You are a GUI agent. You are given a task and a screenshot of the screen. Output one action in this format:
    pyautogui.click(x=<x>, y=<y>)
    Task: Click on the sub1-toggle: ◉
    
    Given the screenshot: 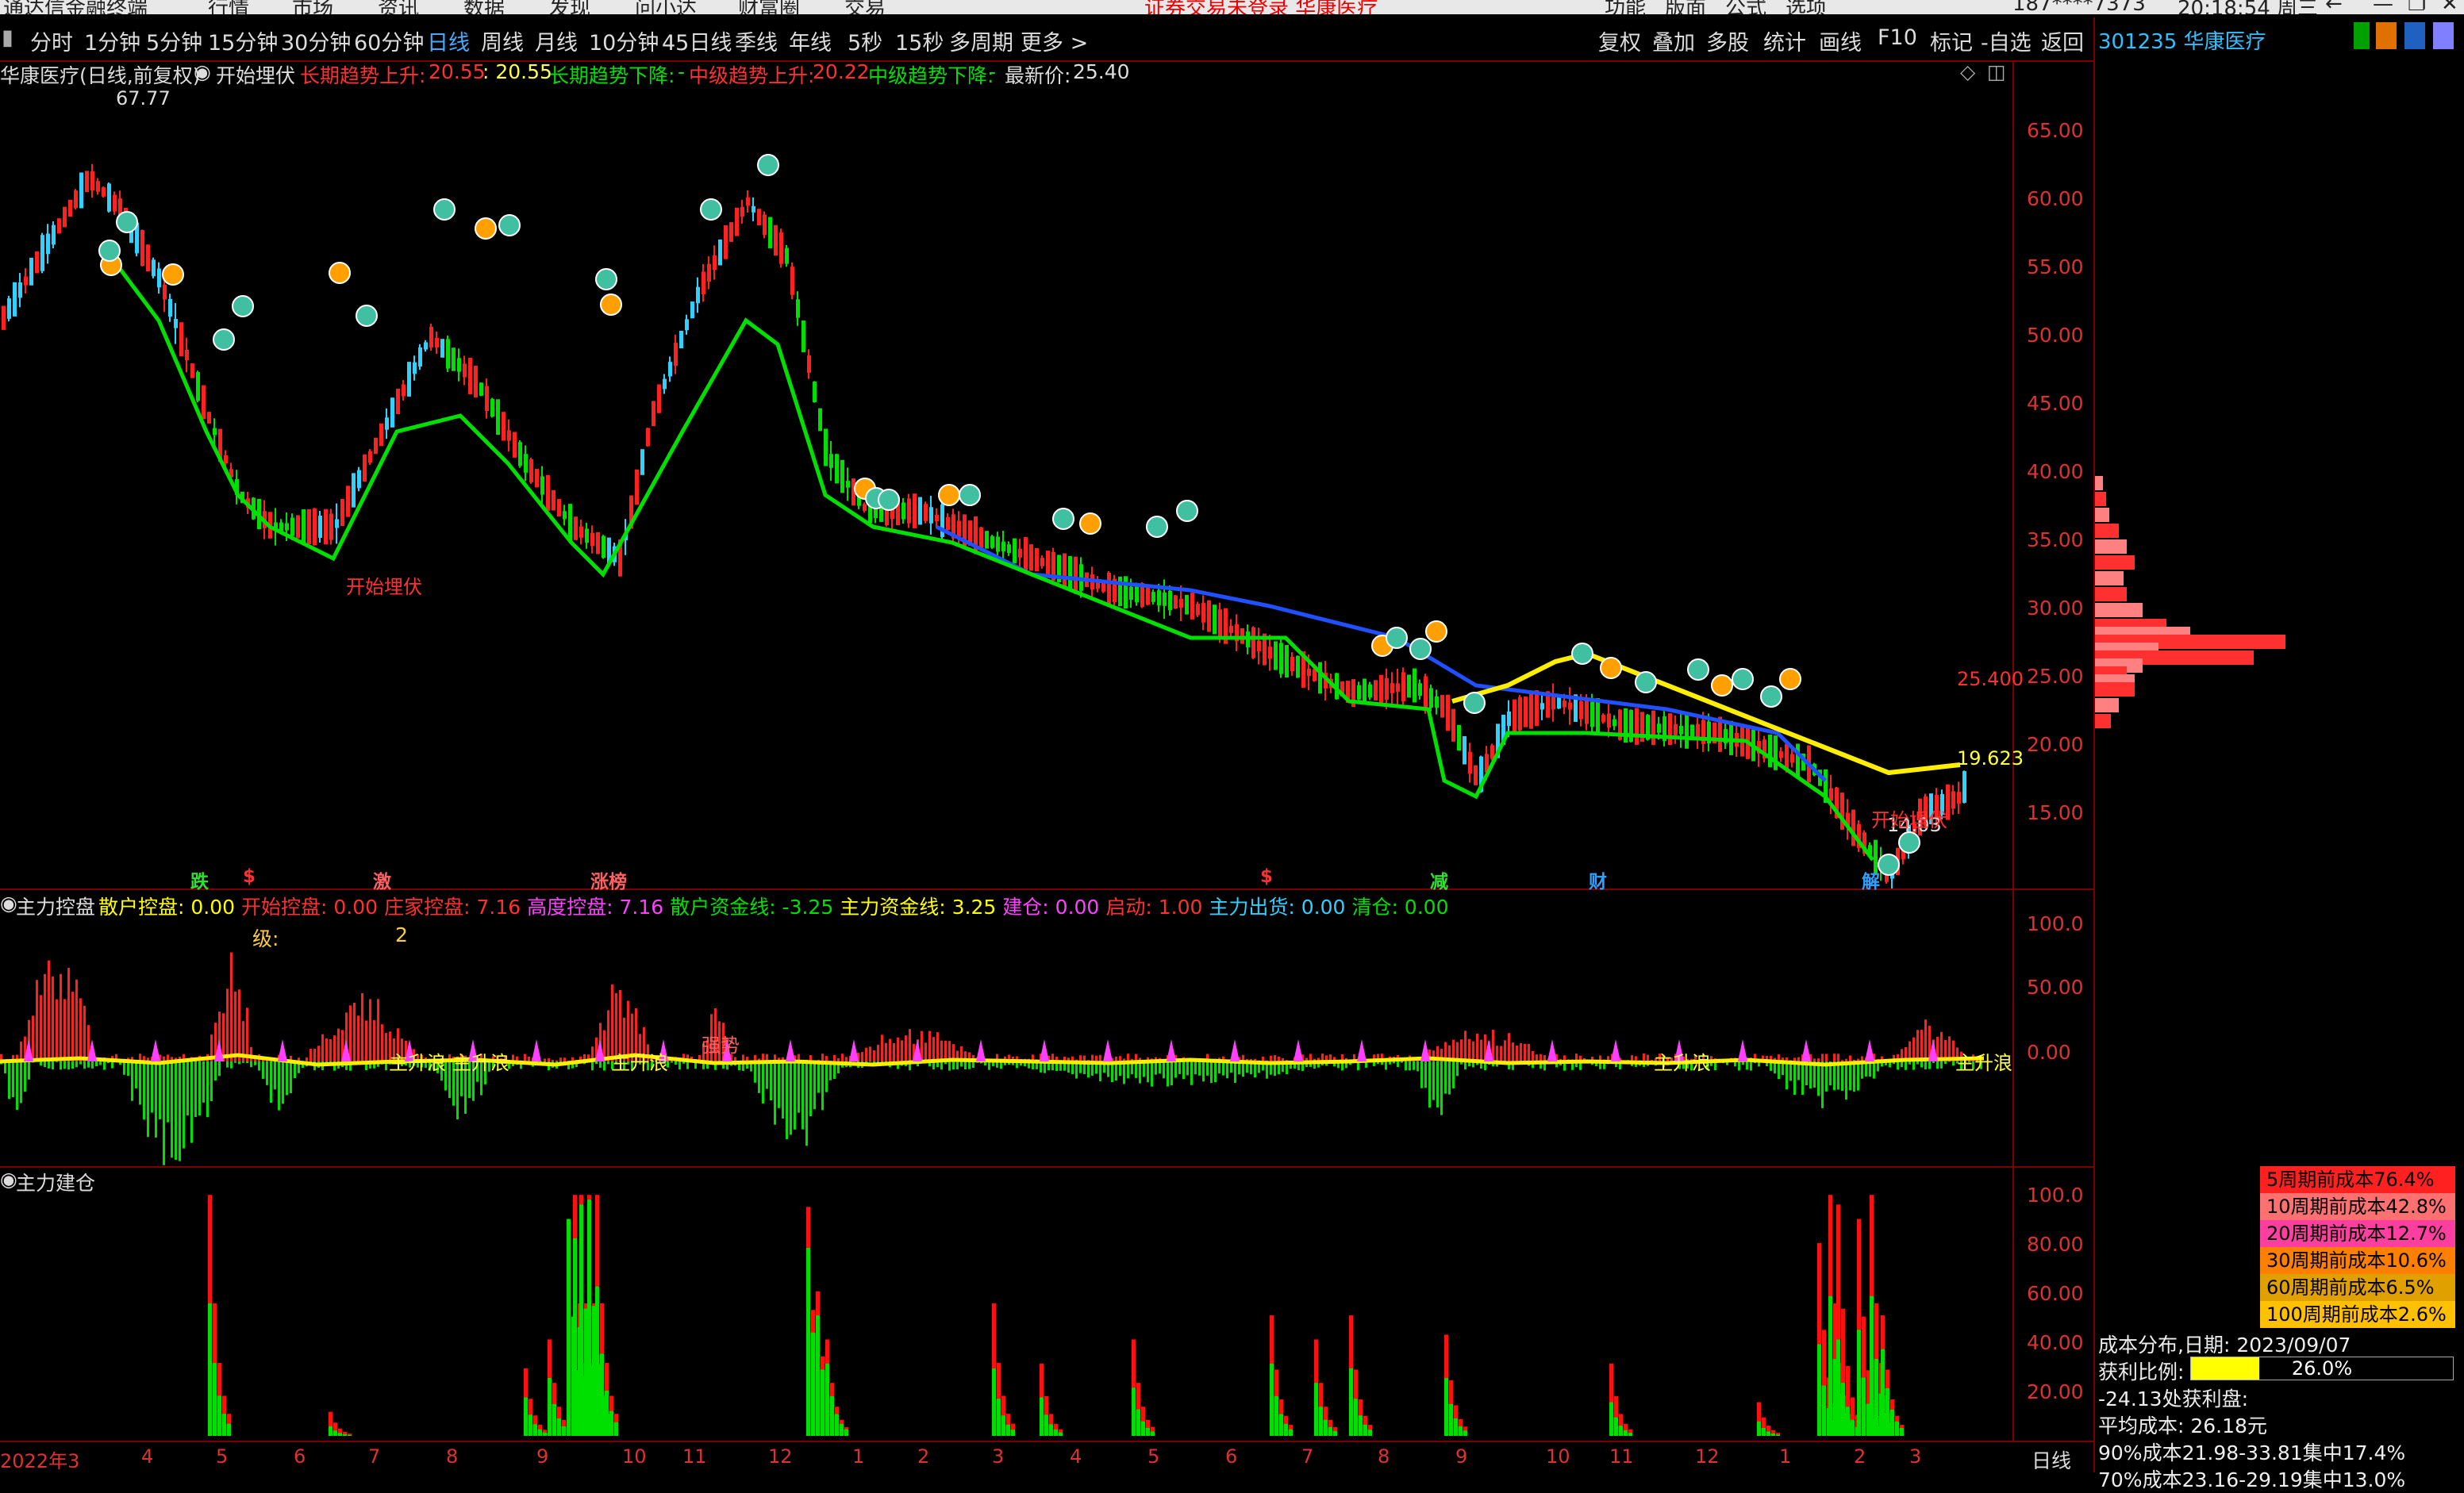 What is the action you would take?
    pyautogui.click(x=8, y=904)
    